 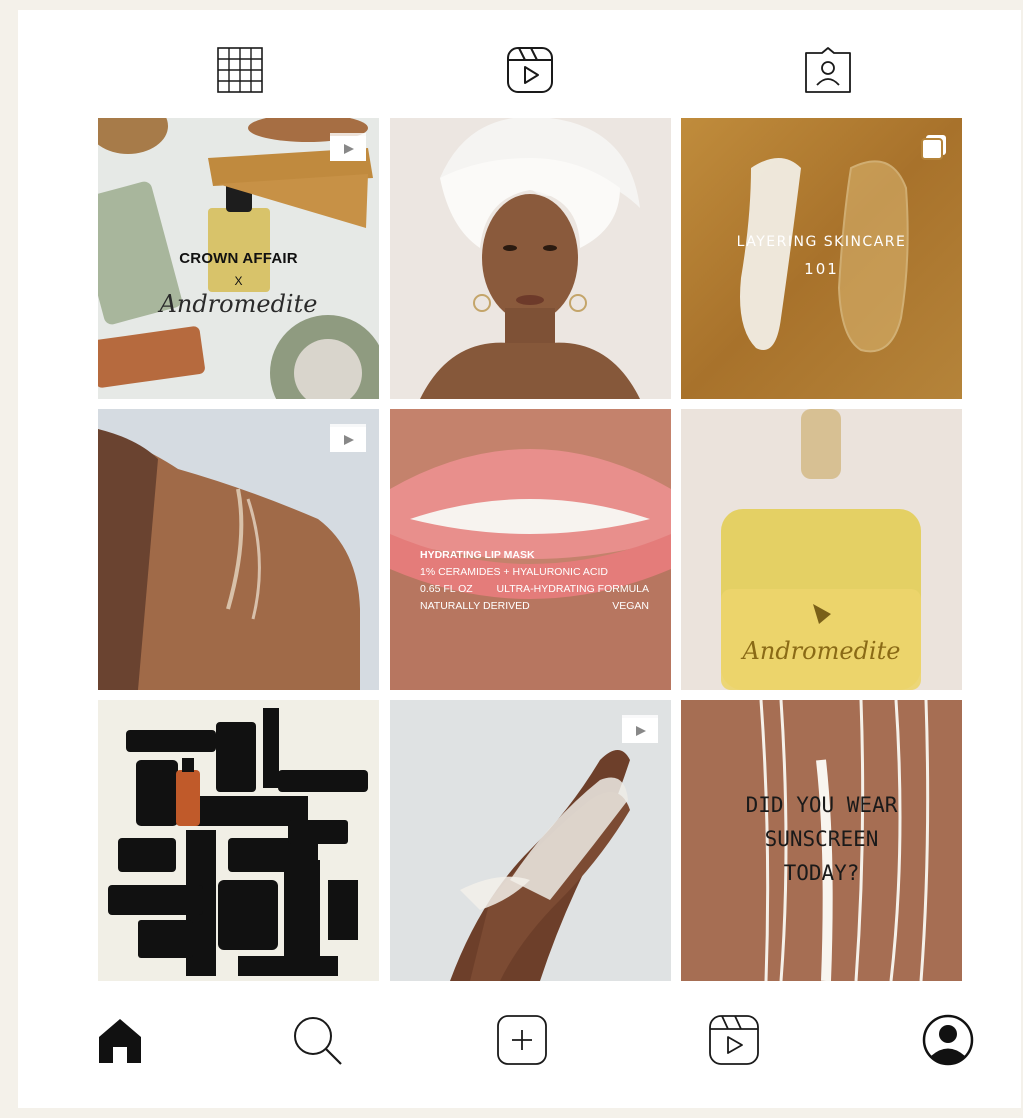 I want to click on grid-icon, so click(x=240, y=70).